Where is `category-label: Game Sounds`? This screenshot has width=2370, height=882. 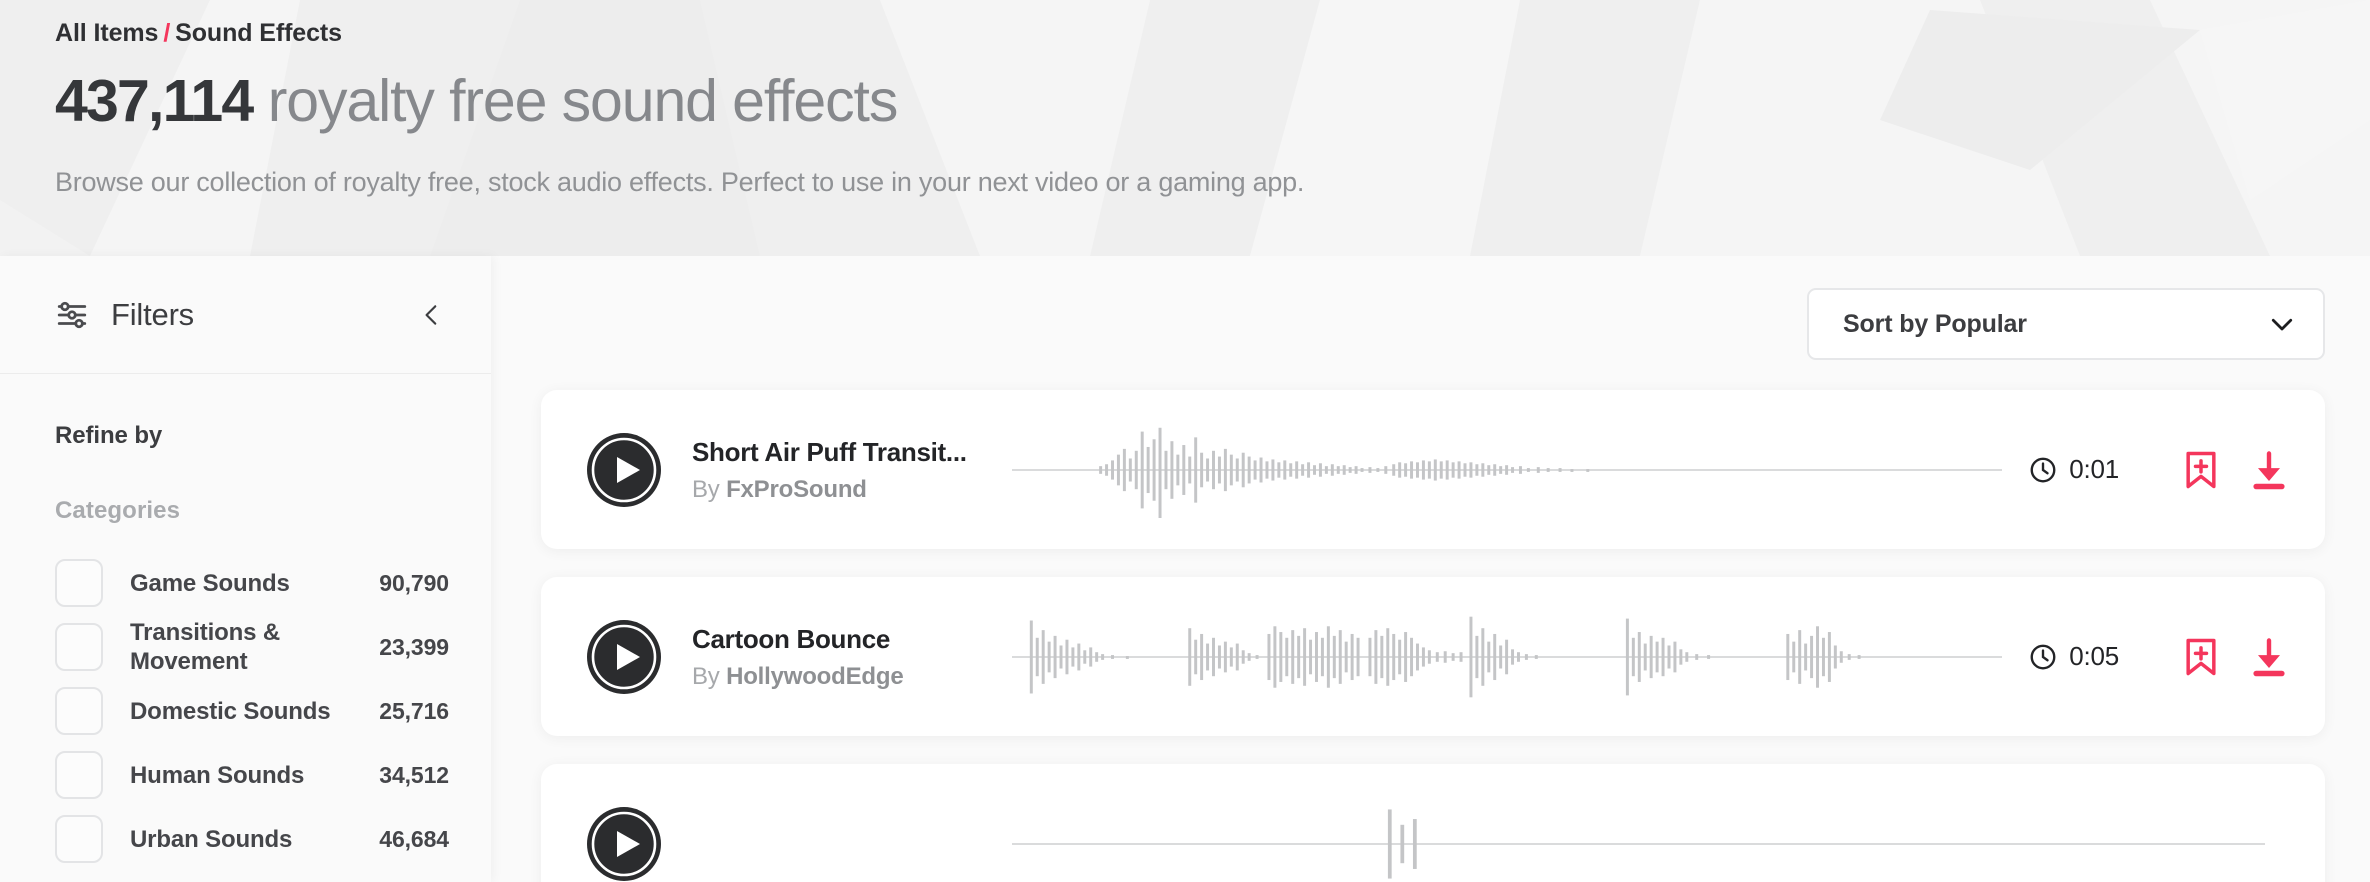 category-label: Game Sounds is located at coordinates (210, 583).